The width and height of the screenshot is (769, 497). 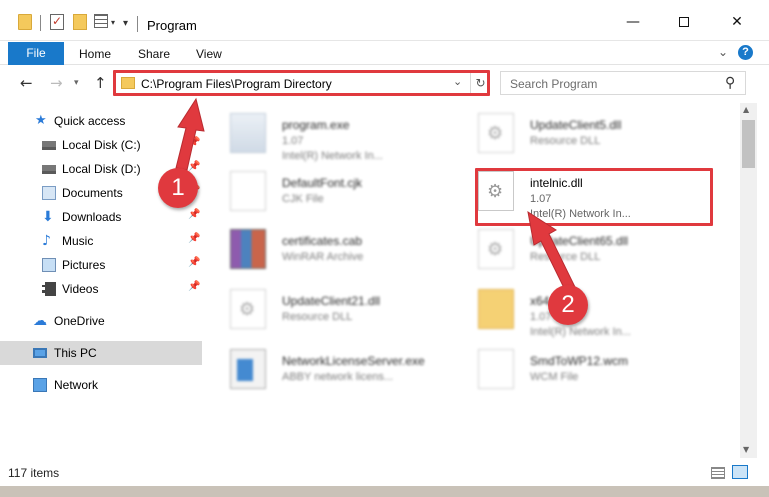 I want to click on scroll-down-icon: ▼, so click(x=746, y=449).